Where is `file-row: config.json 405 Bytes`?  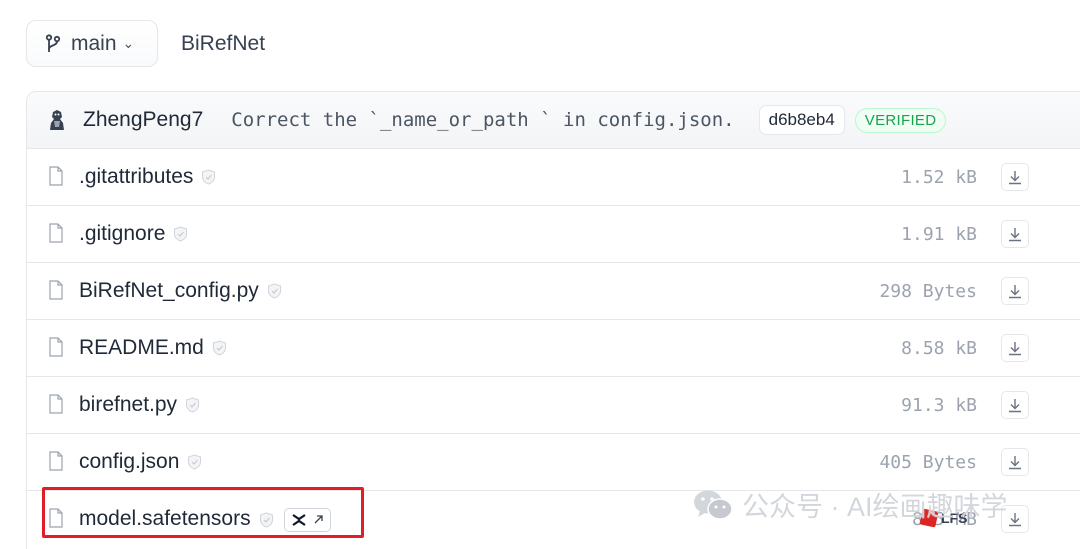 file-row: config.json 405 Bytes is located at coordinates (553, 462).